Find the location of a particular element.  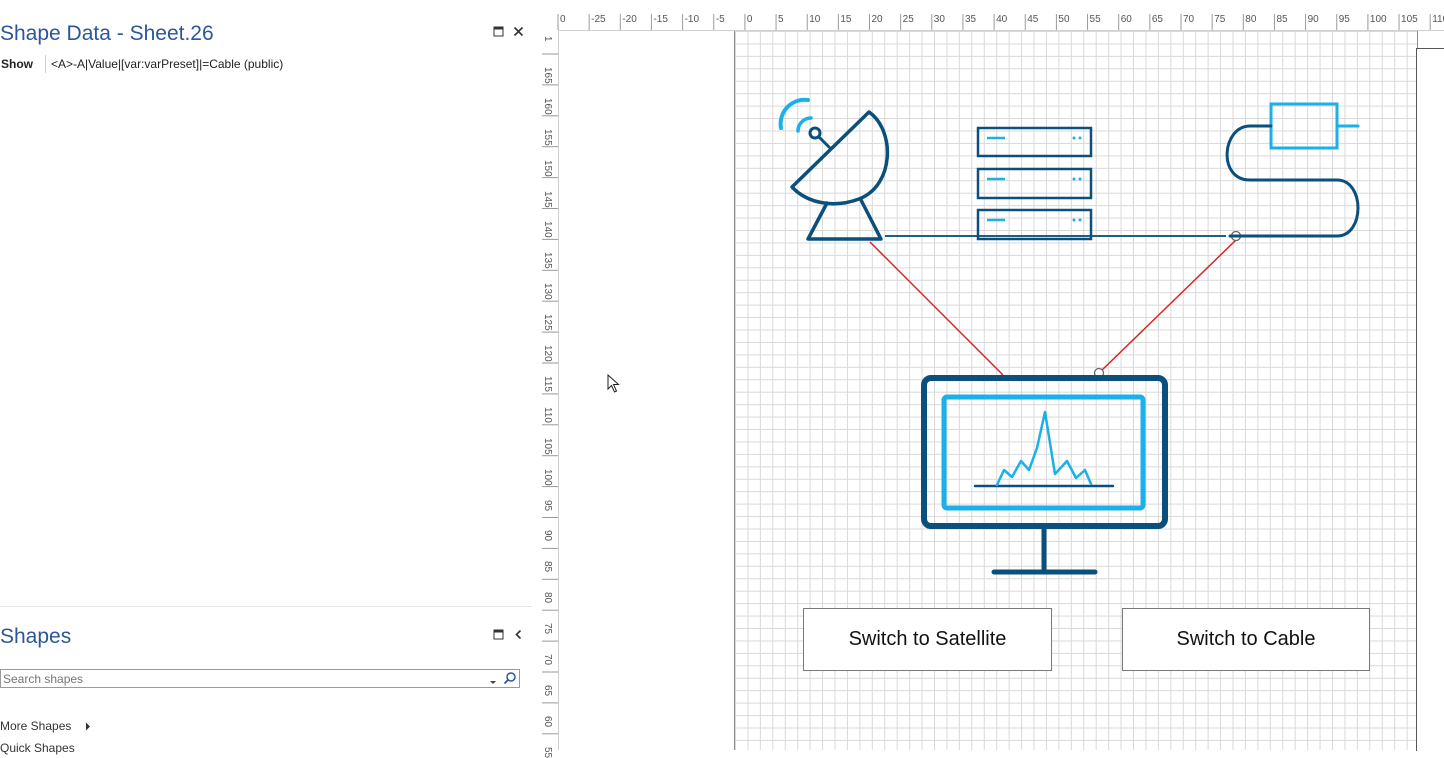

more-shapes-item: More Shapes is located at coordinates (45, 726).